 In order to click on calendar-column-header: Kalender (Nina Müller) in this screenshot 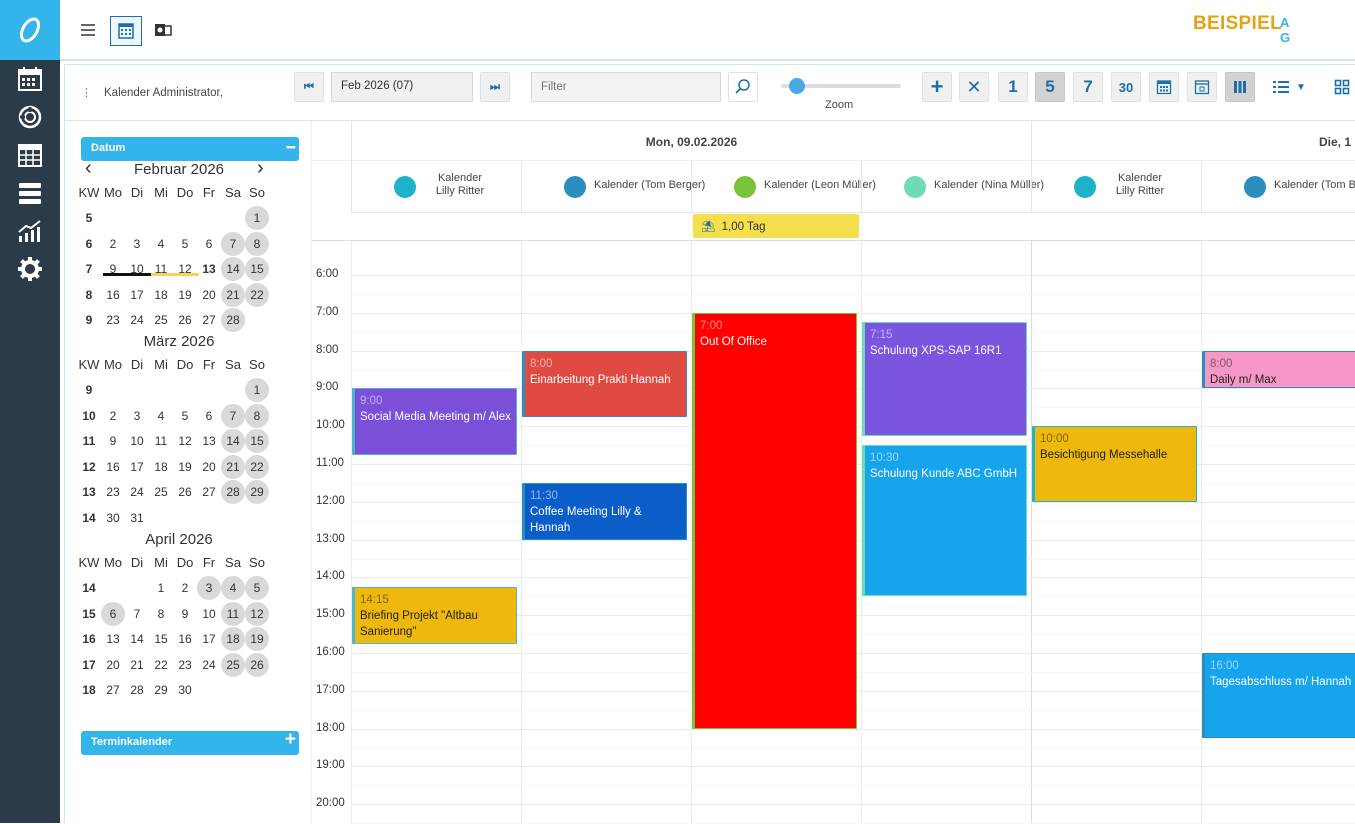, I will do `click(952, 187)`.